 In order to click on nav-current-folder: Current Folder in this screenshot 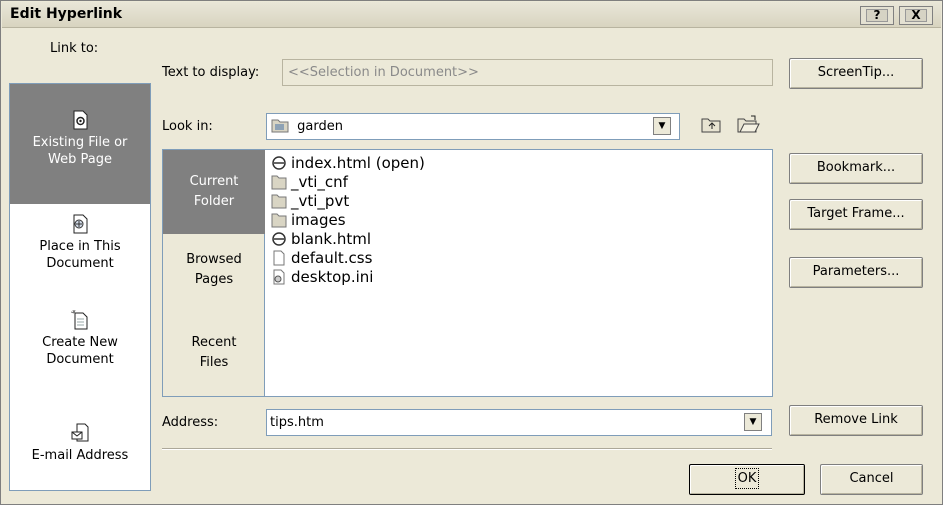, I will do `click(214, 192)`.